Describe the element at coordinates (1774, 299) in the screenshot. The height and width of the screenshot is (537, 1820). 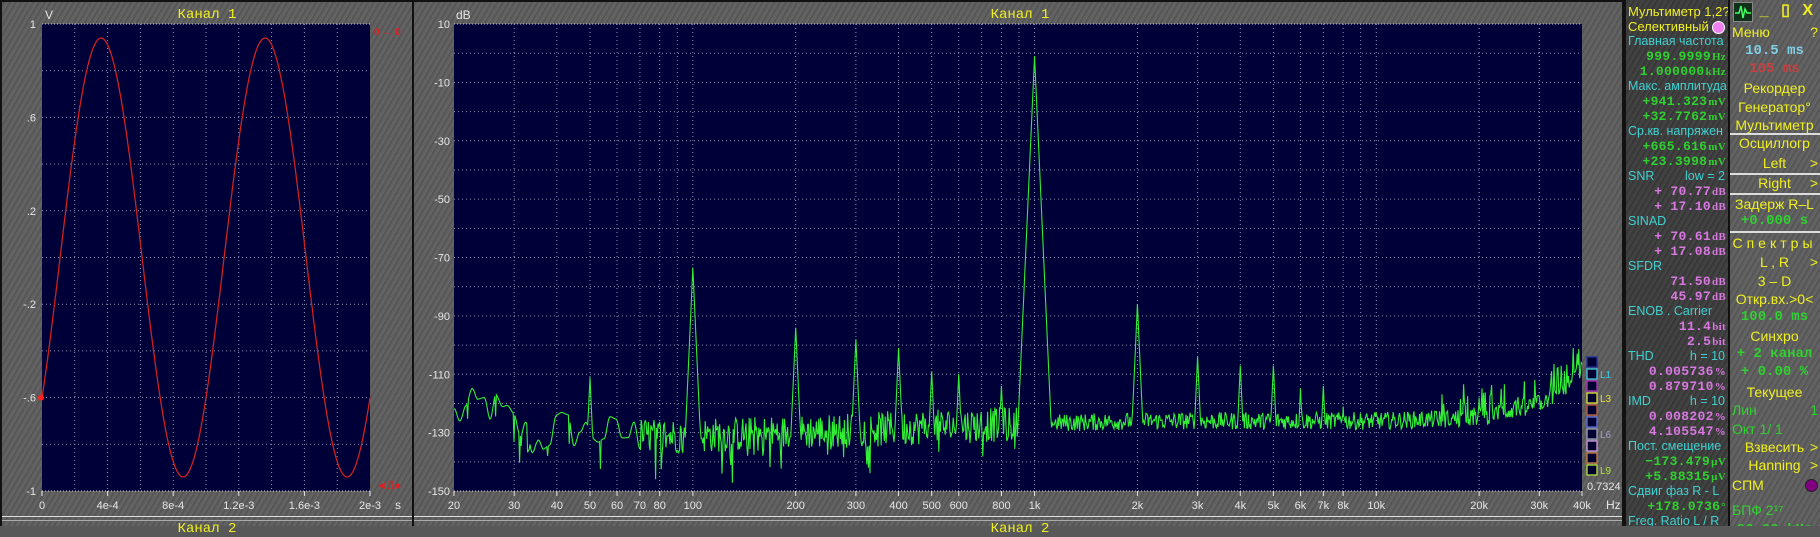
I see `menu-item-14: Откр.вх.>0<` at that location.